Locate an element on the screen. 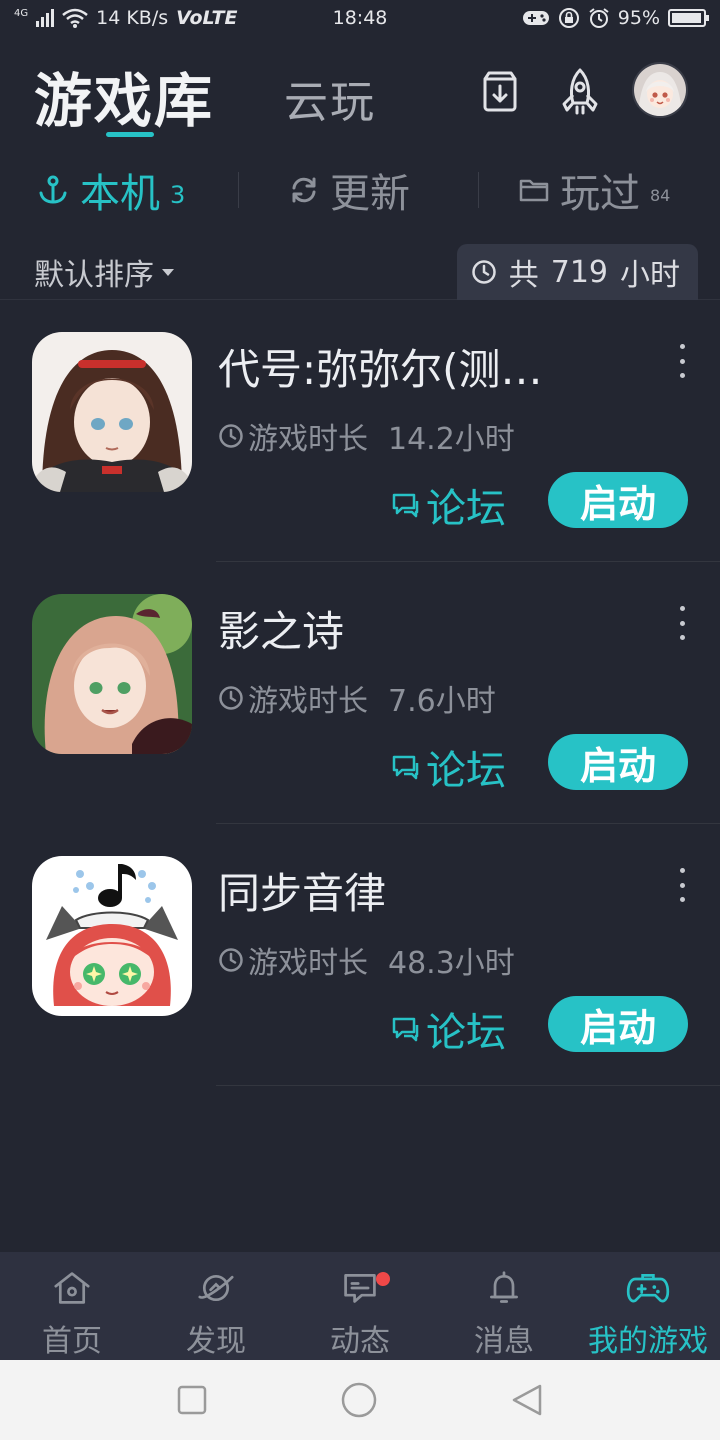  nav-label-home: 首页 is located at coordinates (72, 1341).